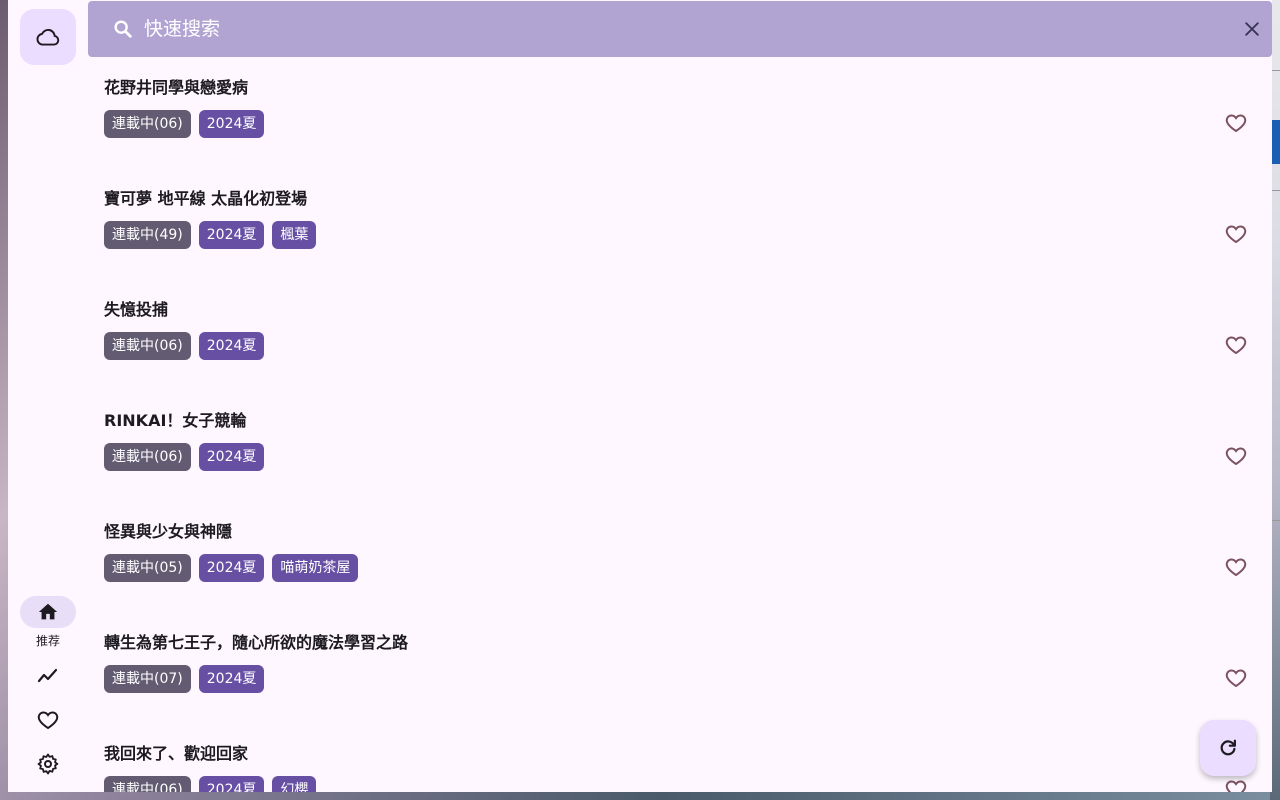 The image size is (1280, 800). Describe the element at coordinates (1252, 29) in the screenshot. I see `close-icon` at that location.